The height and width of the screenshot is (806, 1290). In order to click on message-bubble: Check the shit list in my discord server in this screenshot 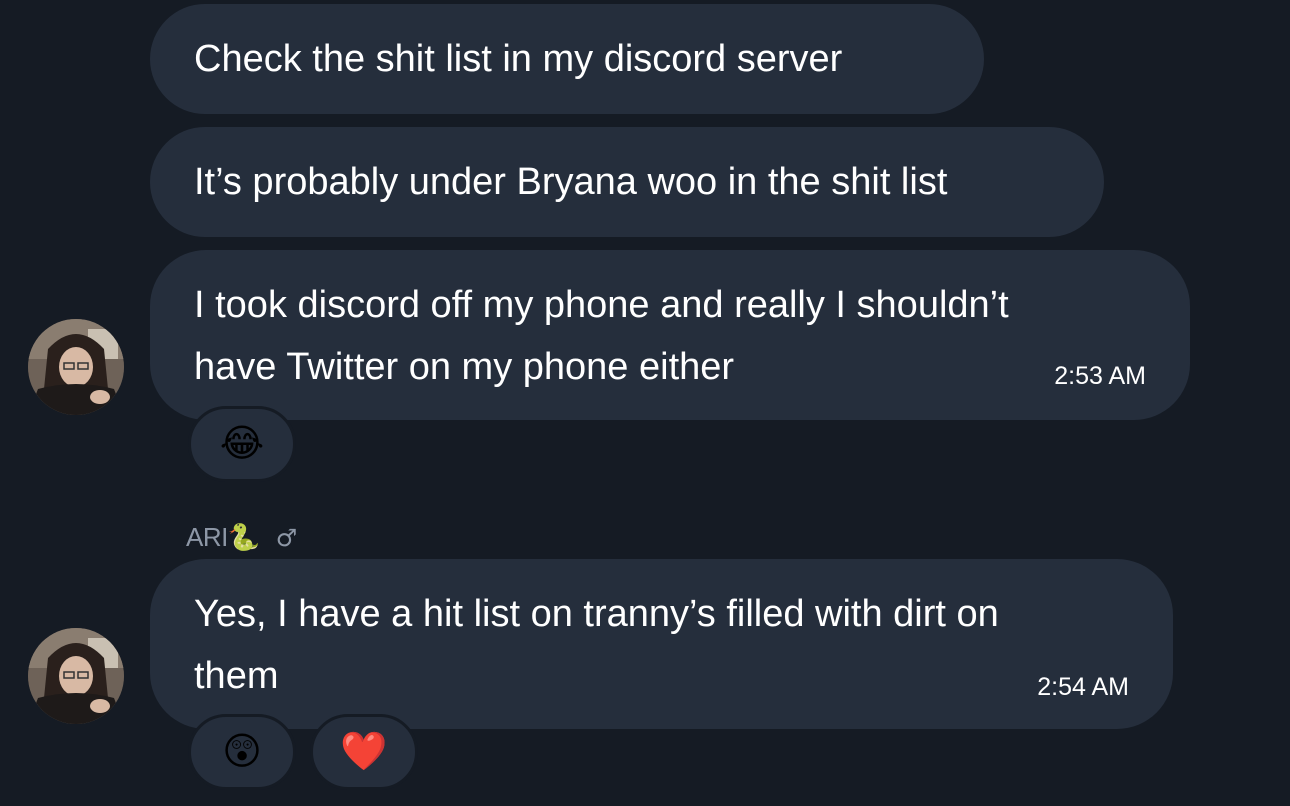, I will do `click(567, 59)`.